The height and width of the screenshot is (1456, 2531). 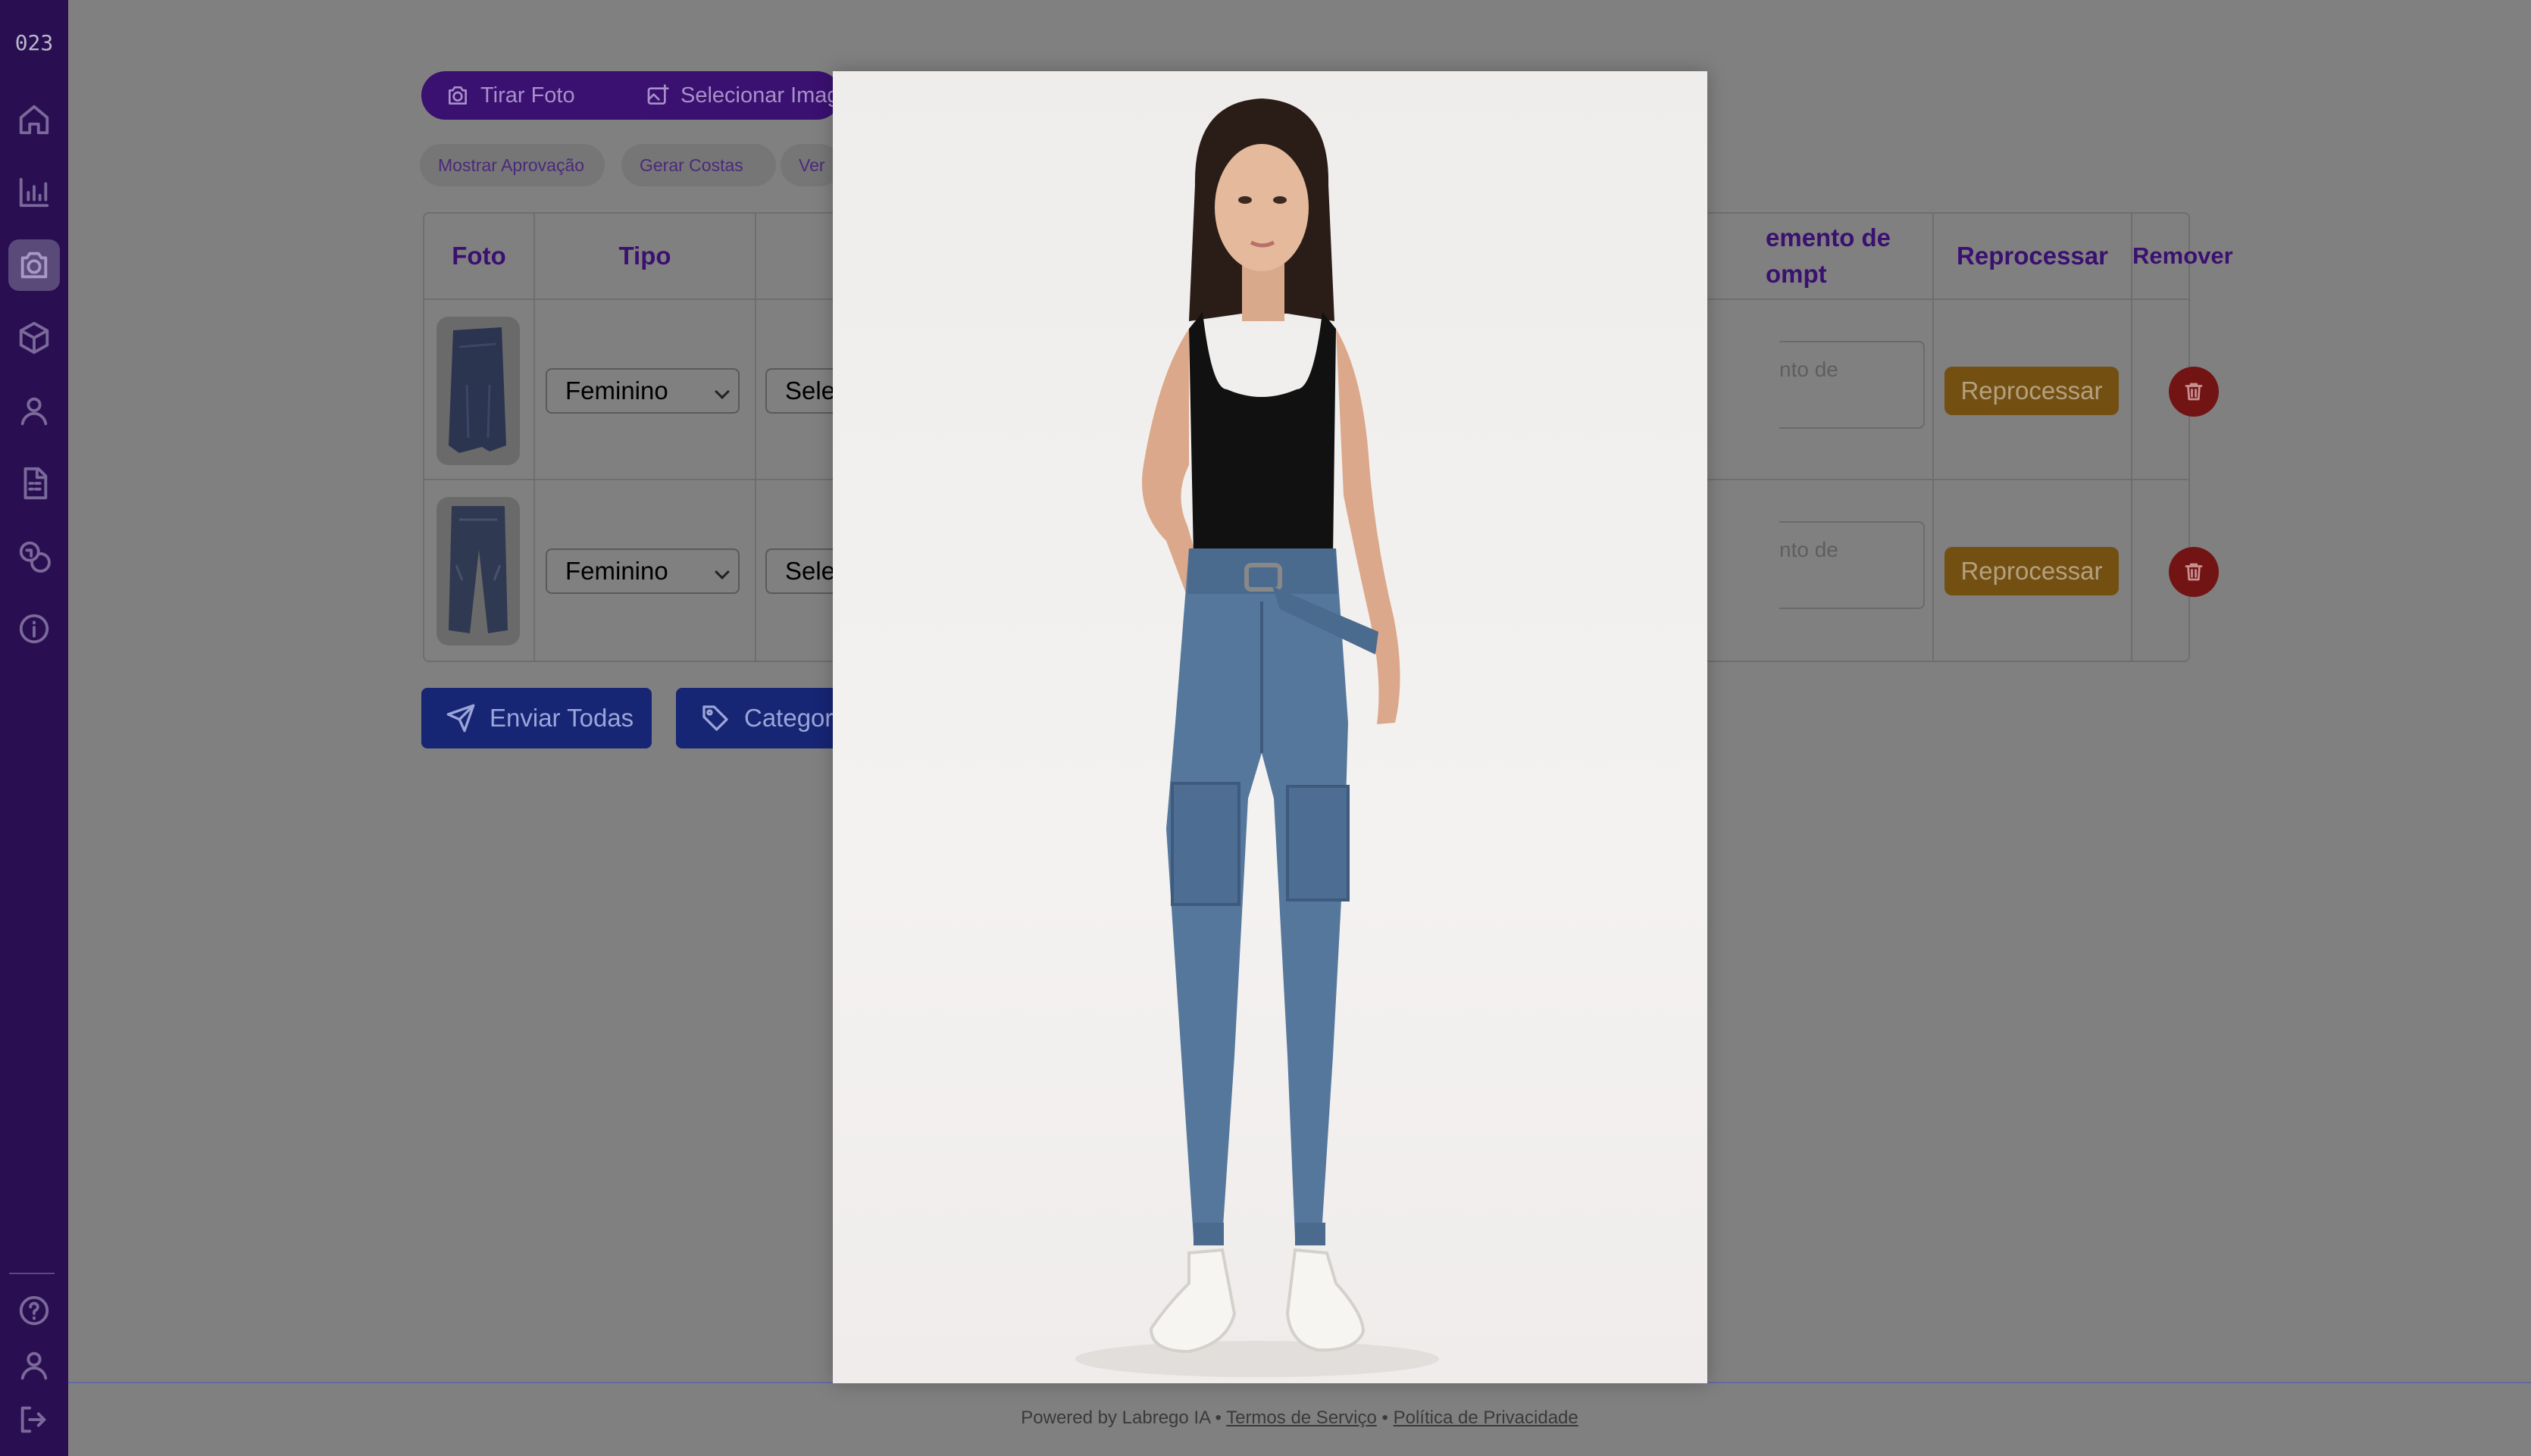 I want to click on info-icon, so click(x=34, y=629).